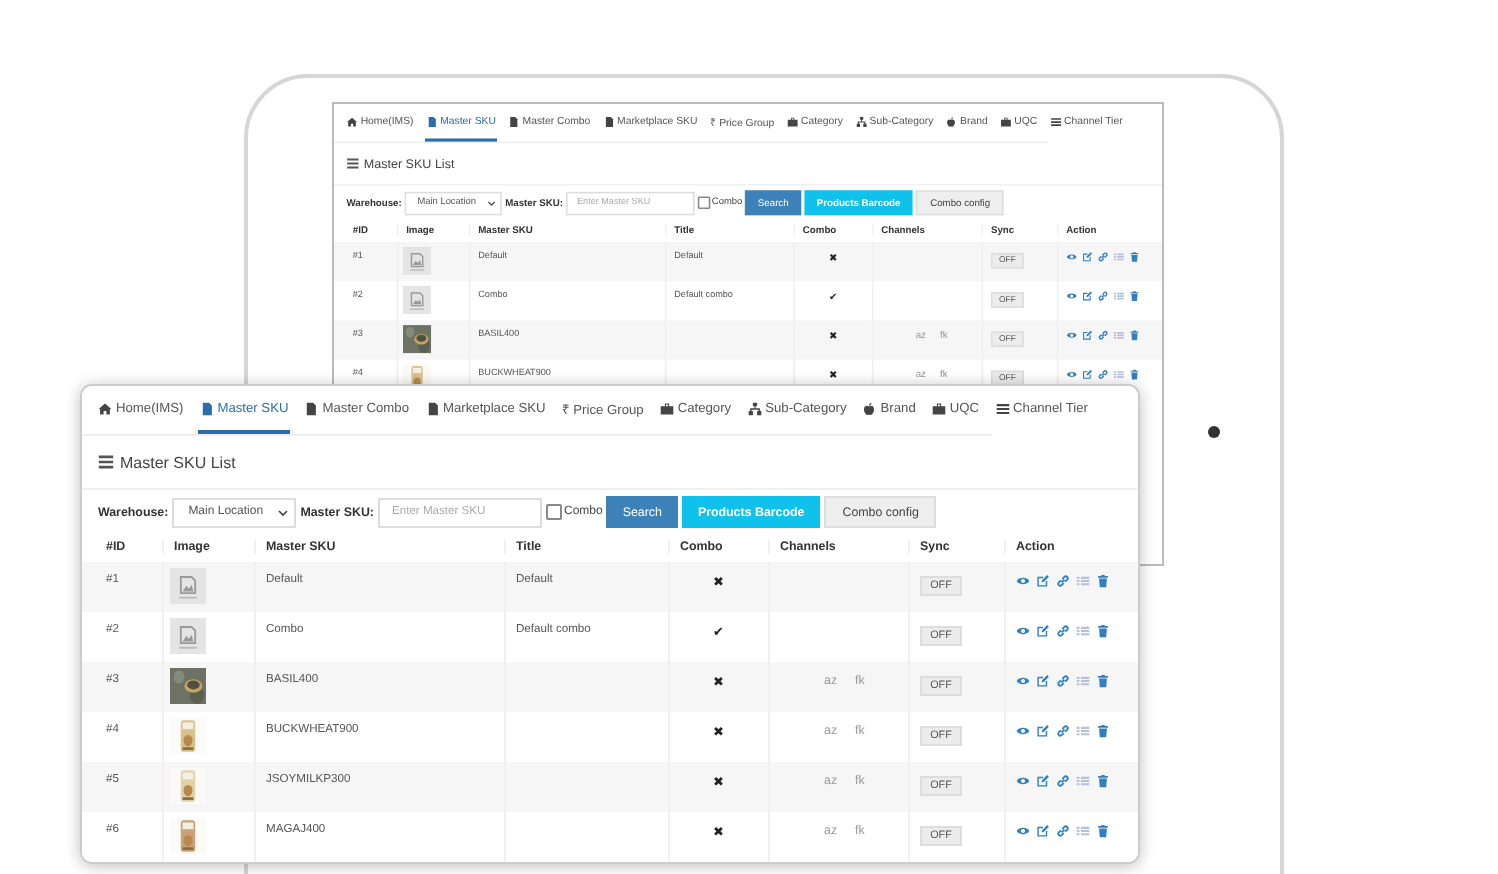 The width and height of the screenshot is (1498, 874). What do you see at coordinates (178, 462) in the screenshot?
I see `page-title: Master SKU List` at bounding box center [178, 462].